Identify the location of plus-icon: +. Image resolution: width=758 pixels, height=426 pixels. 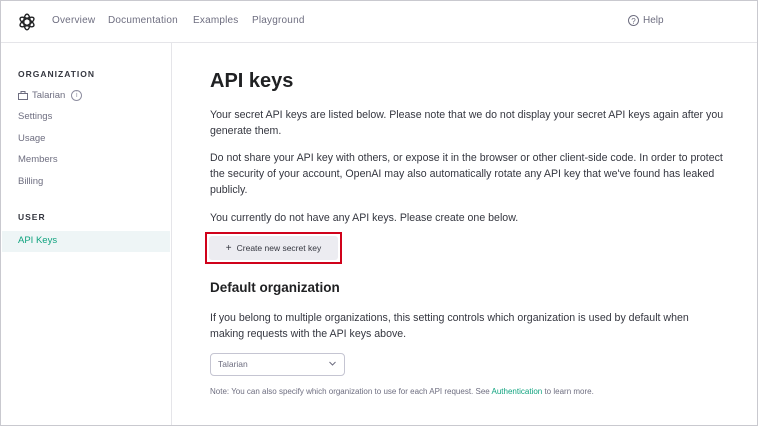
(228, 248).